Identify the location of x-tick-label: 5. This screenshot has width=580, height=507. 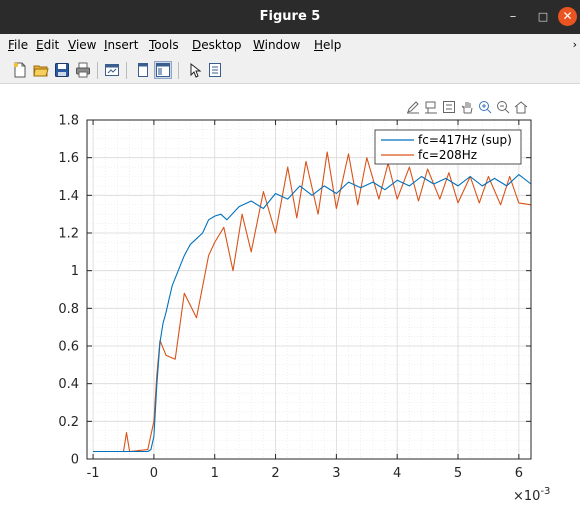
(458, 473).